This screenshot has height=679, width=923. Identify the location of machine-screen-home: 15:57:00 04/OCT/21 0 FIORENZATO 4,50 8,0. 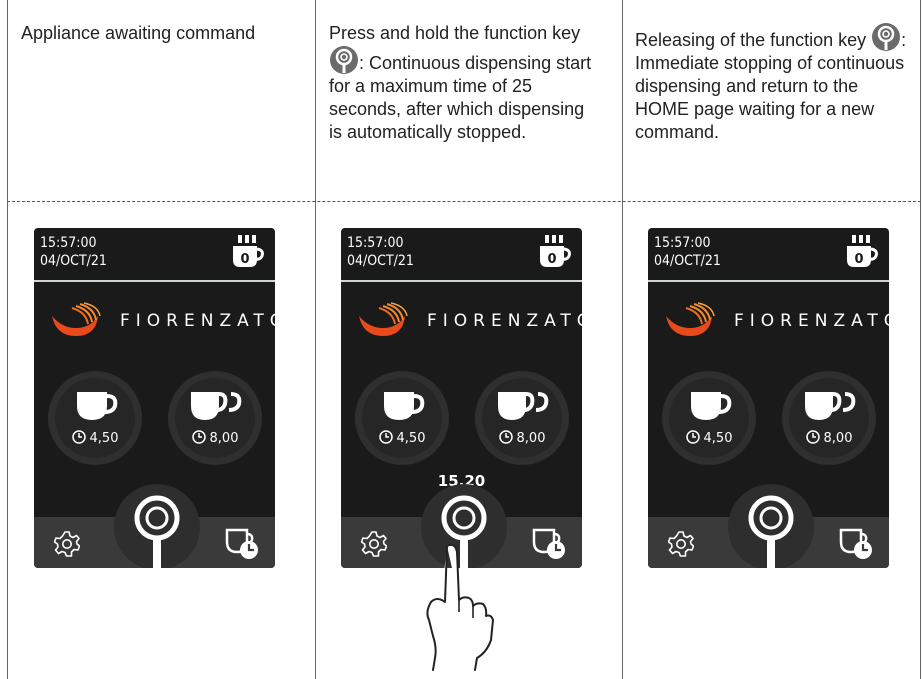
(768, 398).